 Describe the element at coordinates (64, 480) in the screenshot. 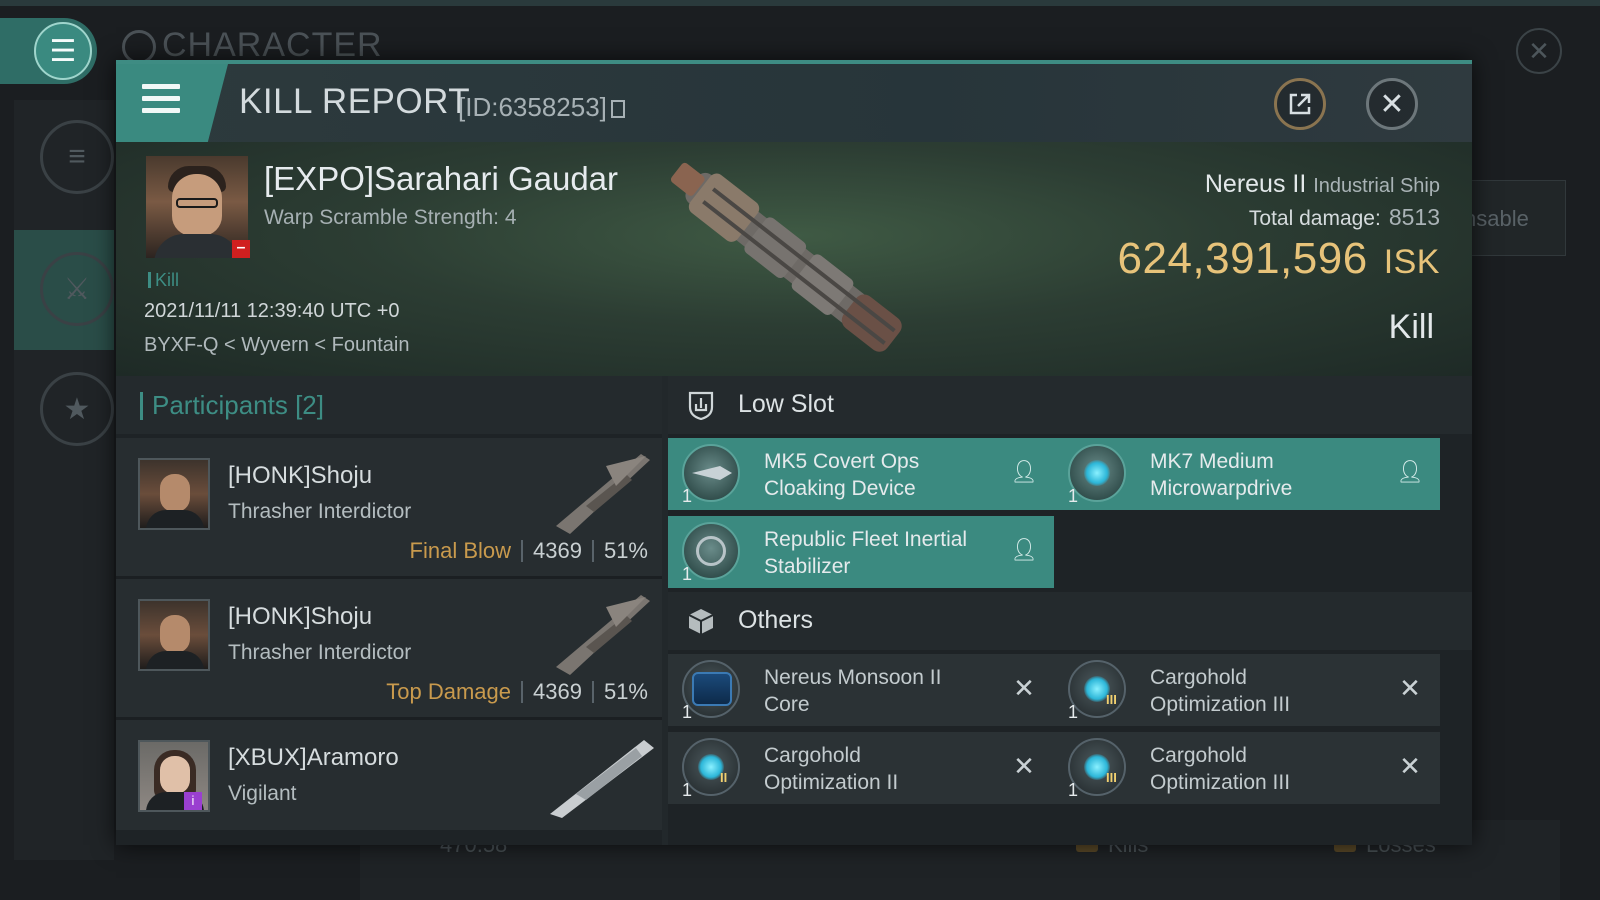

I see `character-sidebar` at that location.